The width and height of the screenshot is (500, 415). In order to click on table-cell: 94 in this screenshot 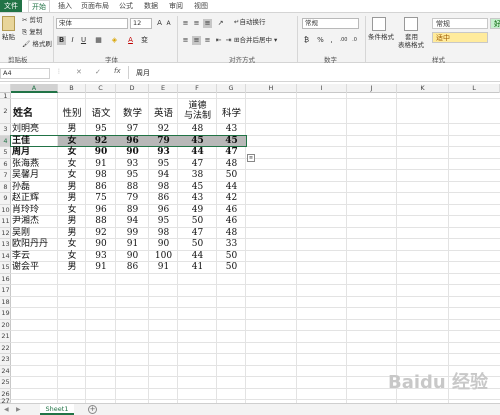, I will do `click(163, 176)`.